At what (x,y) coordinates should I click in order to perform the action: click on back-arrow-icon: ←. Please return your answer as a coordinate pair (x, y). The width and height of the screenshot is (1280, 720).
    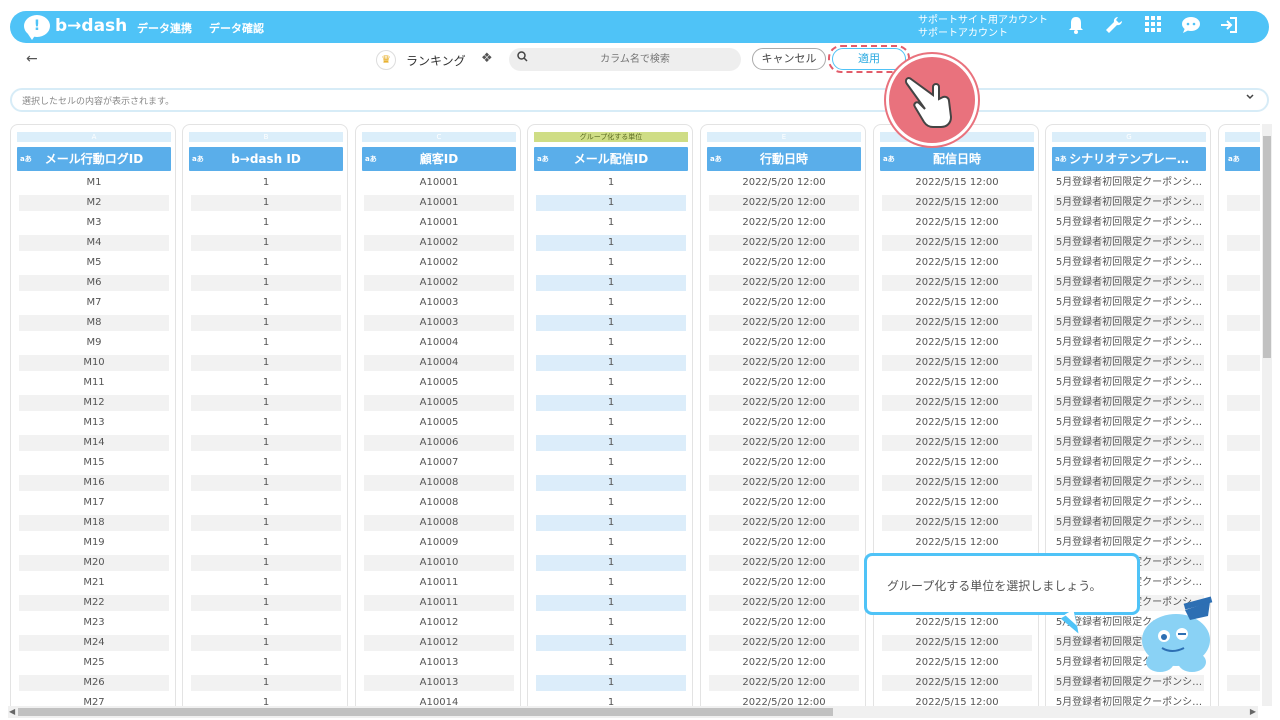
    Looking at the image, I should click on (32, 59).